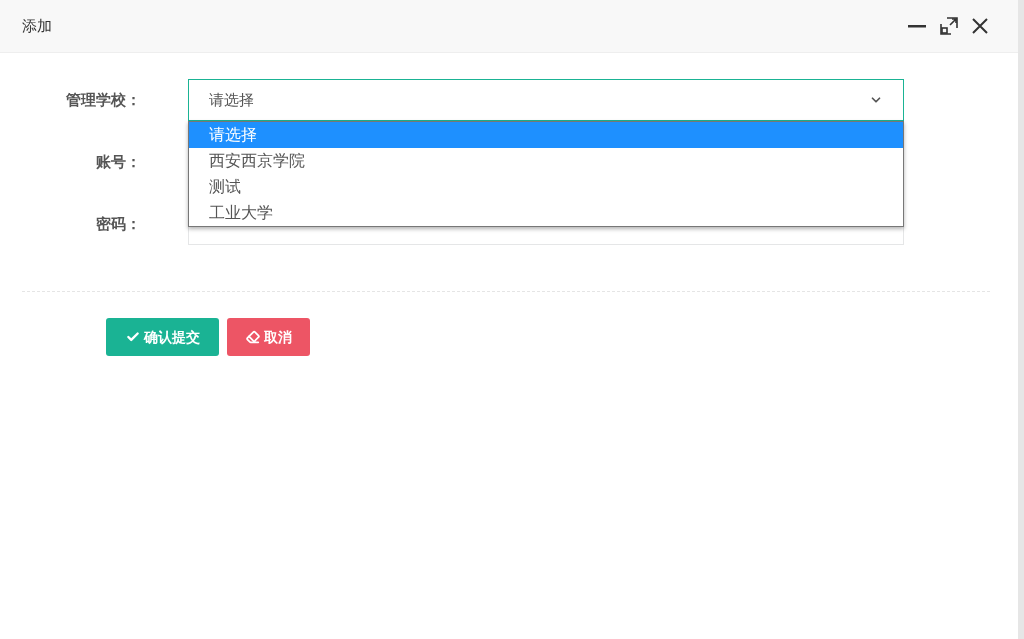  Describe the element at coordinates (118, 162) in the screenshot. I see `field-label: 账号：` at that location.